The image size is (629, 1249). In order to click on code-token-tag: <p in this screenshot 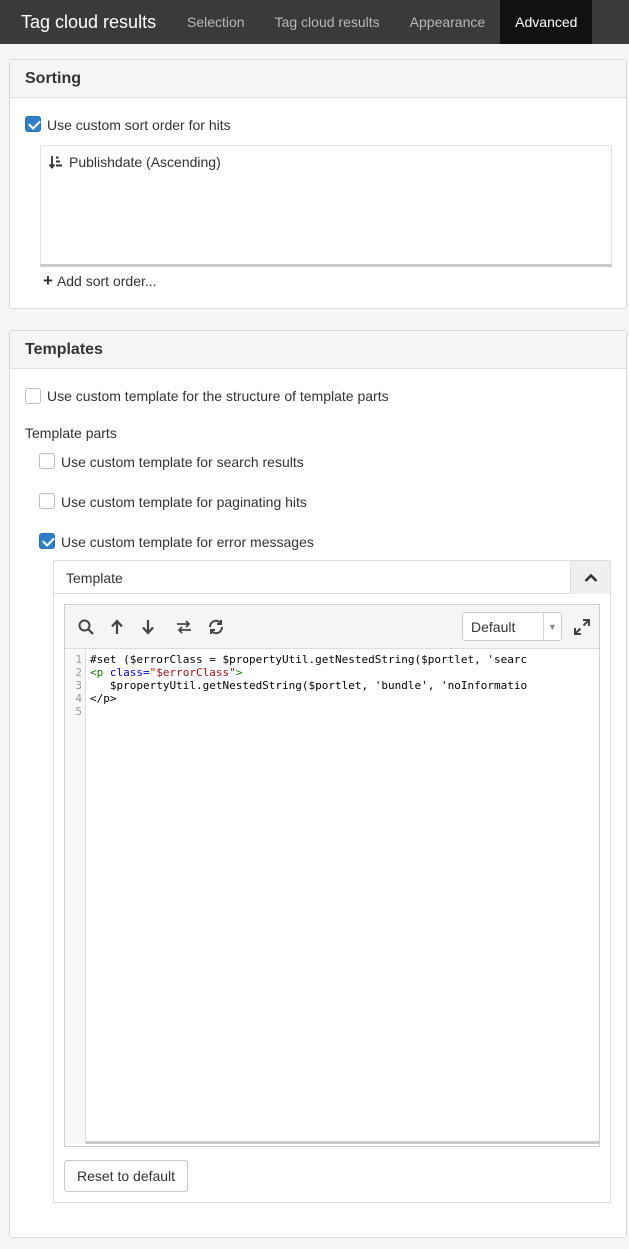, I will do `click(97, 672)`.